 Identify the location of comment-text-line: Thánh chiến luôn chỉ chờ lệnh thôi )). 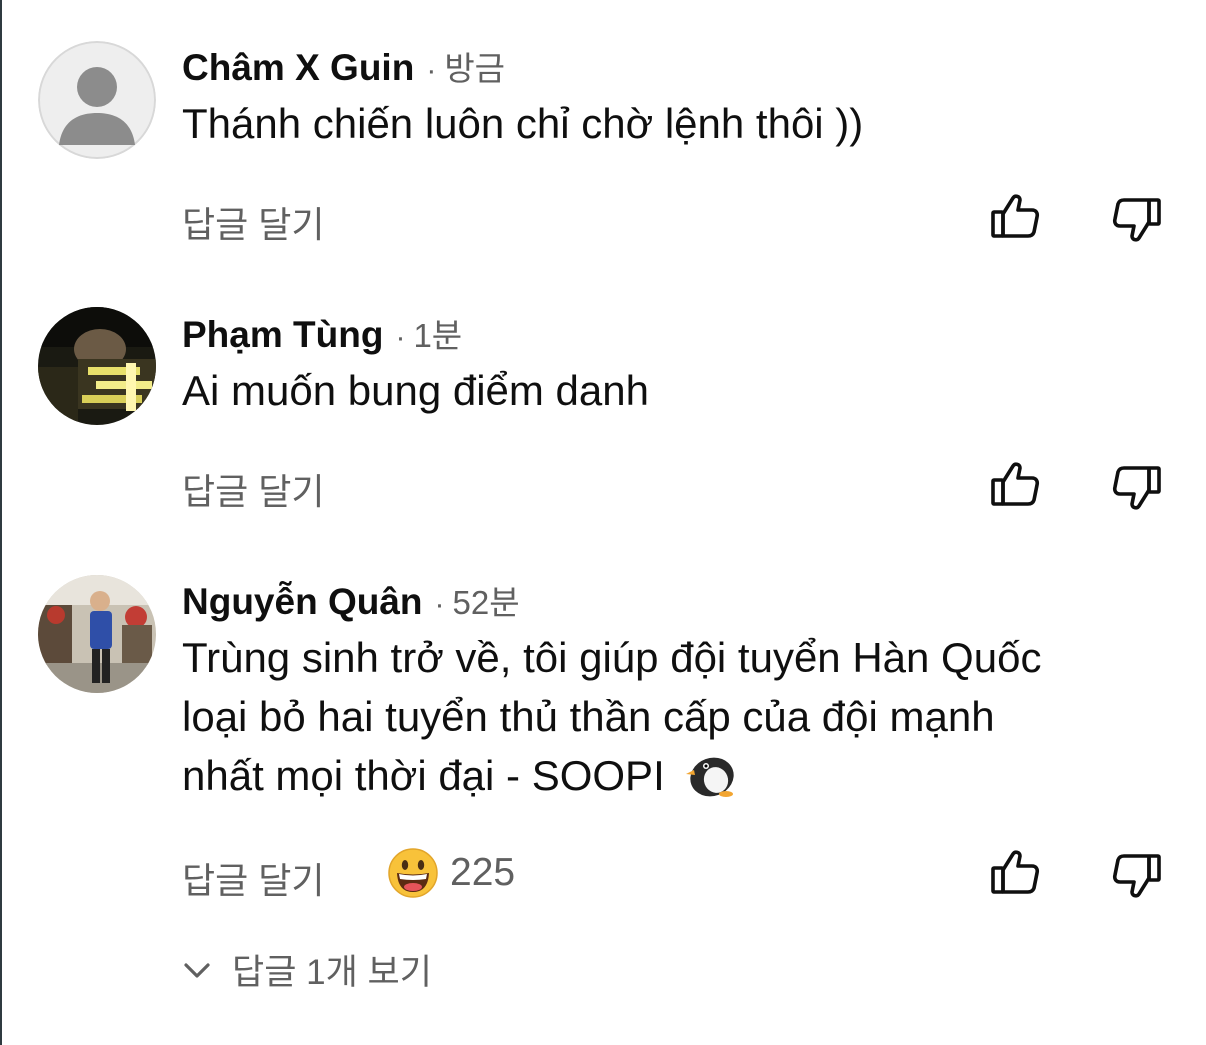
(523, 123).